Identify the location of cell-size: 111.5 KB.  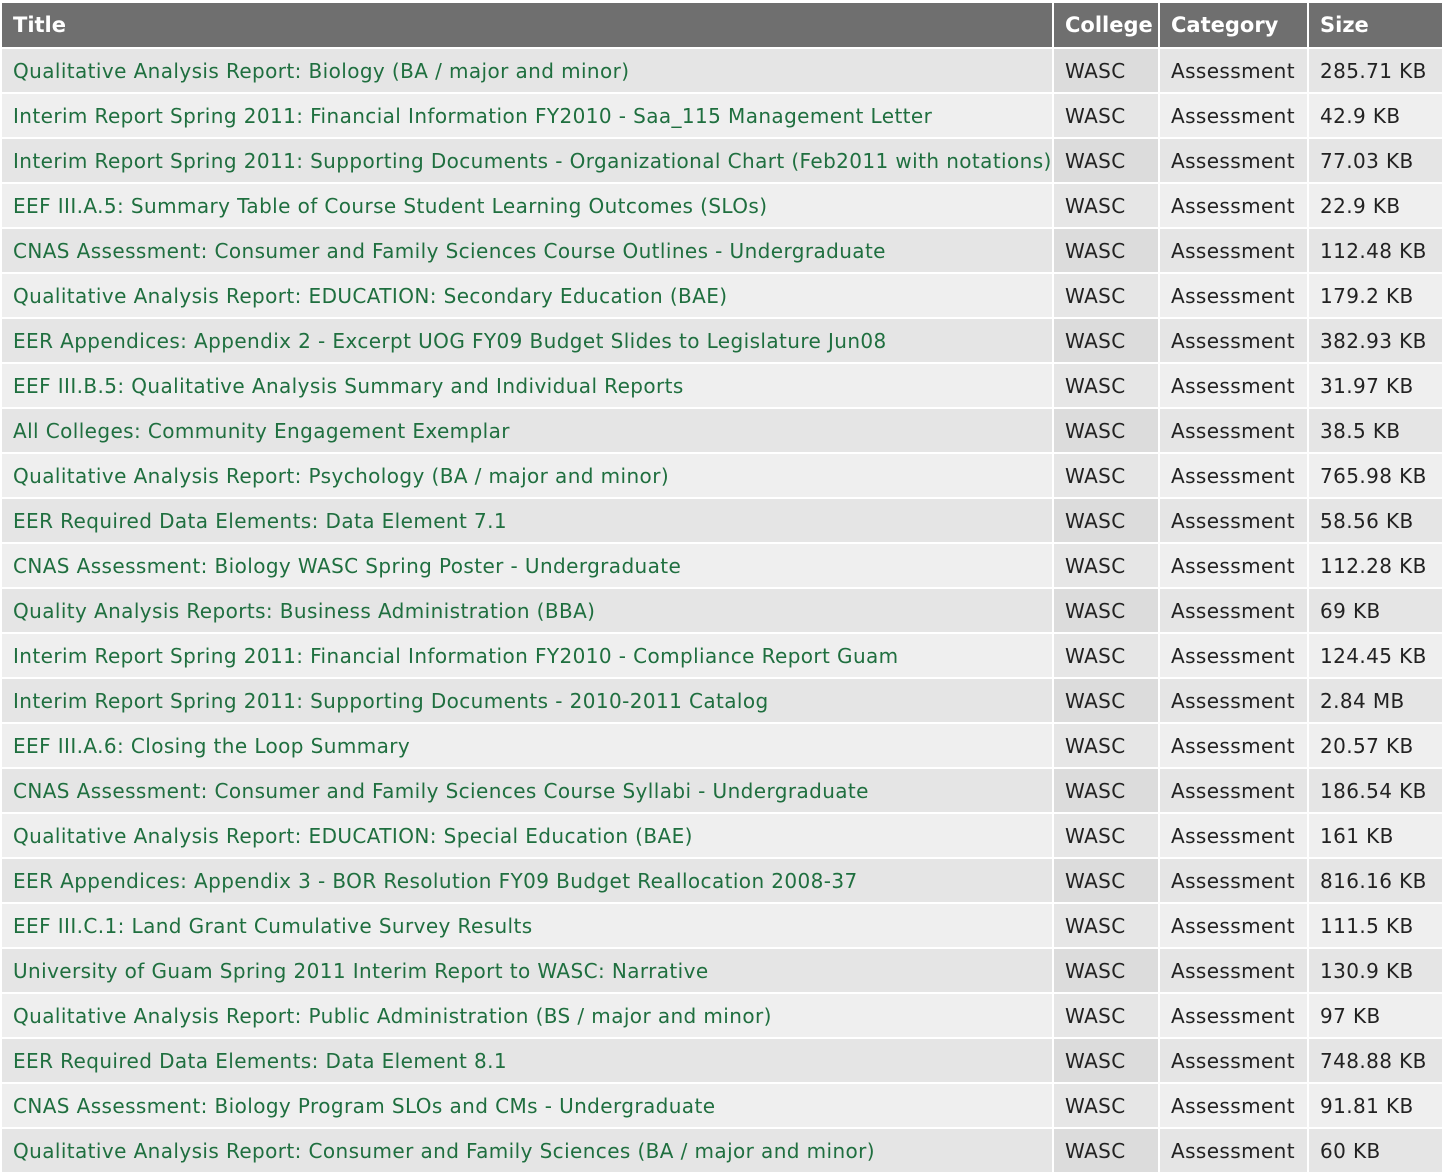
(1375, 924).